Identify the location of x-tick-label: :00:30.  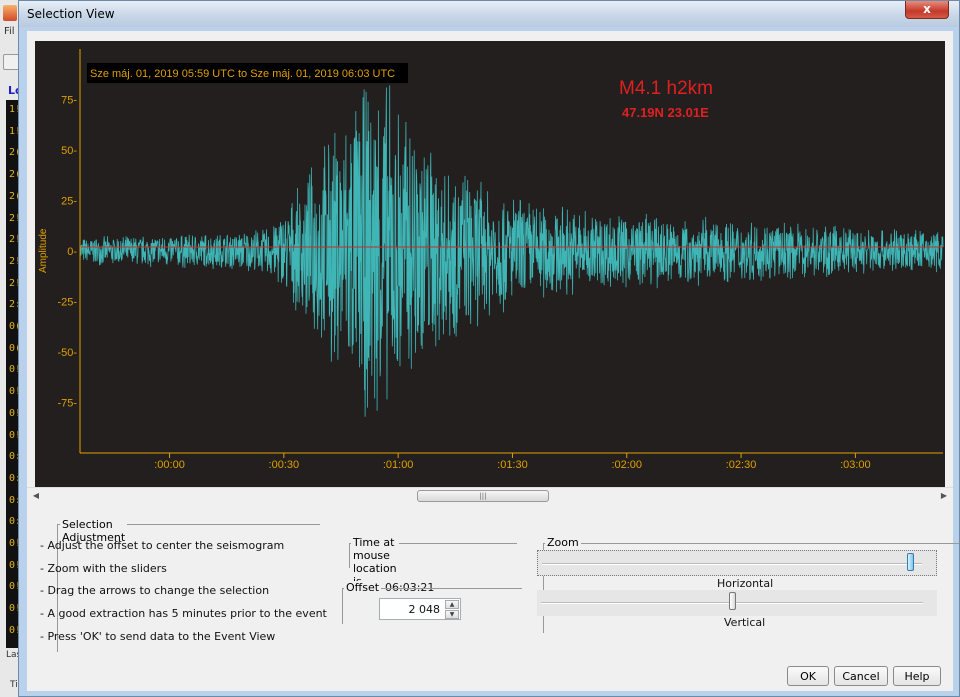
(284, 465).